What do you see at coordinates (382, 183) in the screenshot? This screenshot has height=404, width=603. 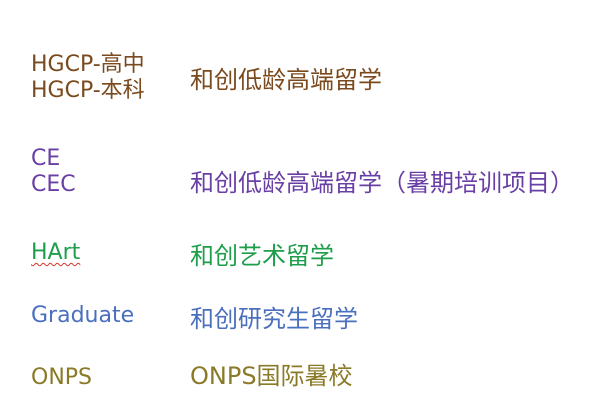 I see `program-description: 和创低龄高端留学（暑期培训项目）` at bounding box center [382, 183].